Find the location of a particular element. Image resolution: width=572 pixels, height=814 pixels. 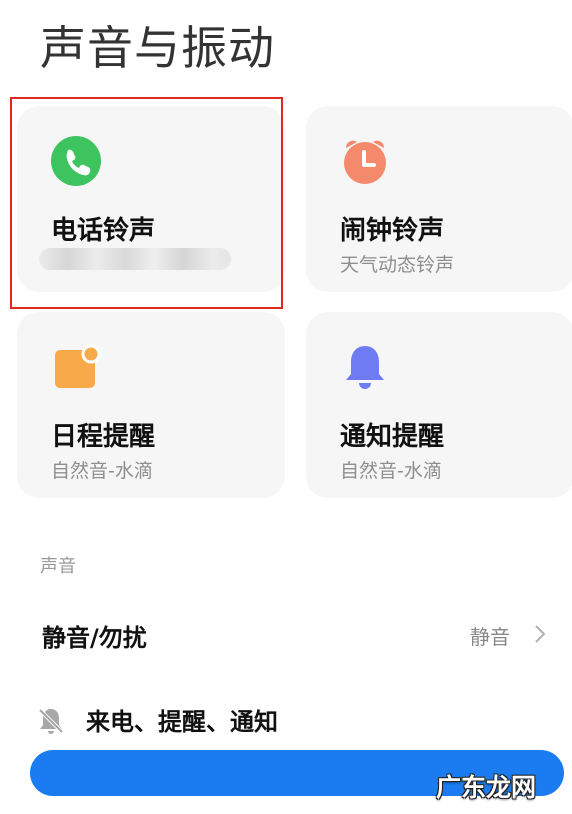

calendar-icon is located at coordinates (76, 367).